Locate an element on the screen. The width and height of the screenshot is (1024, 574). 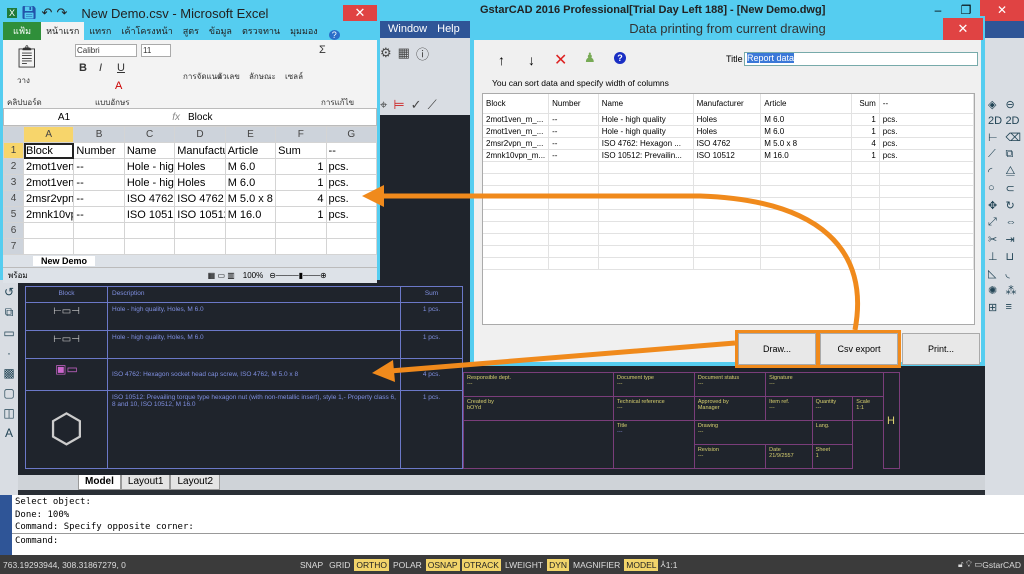
move-icon: ✥ is located at coordinates (995, 205).